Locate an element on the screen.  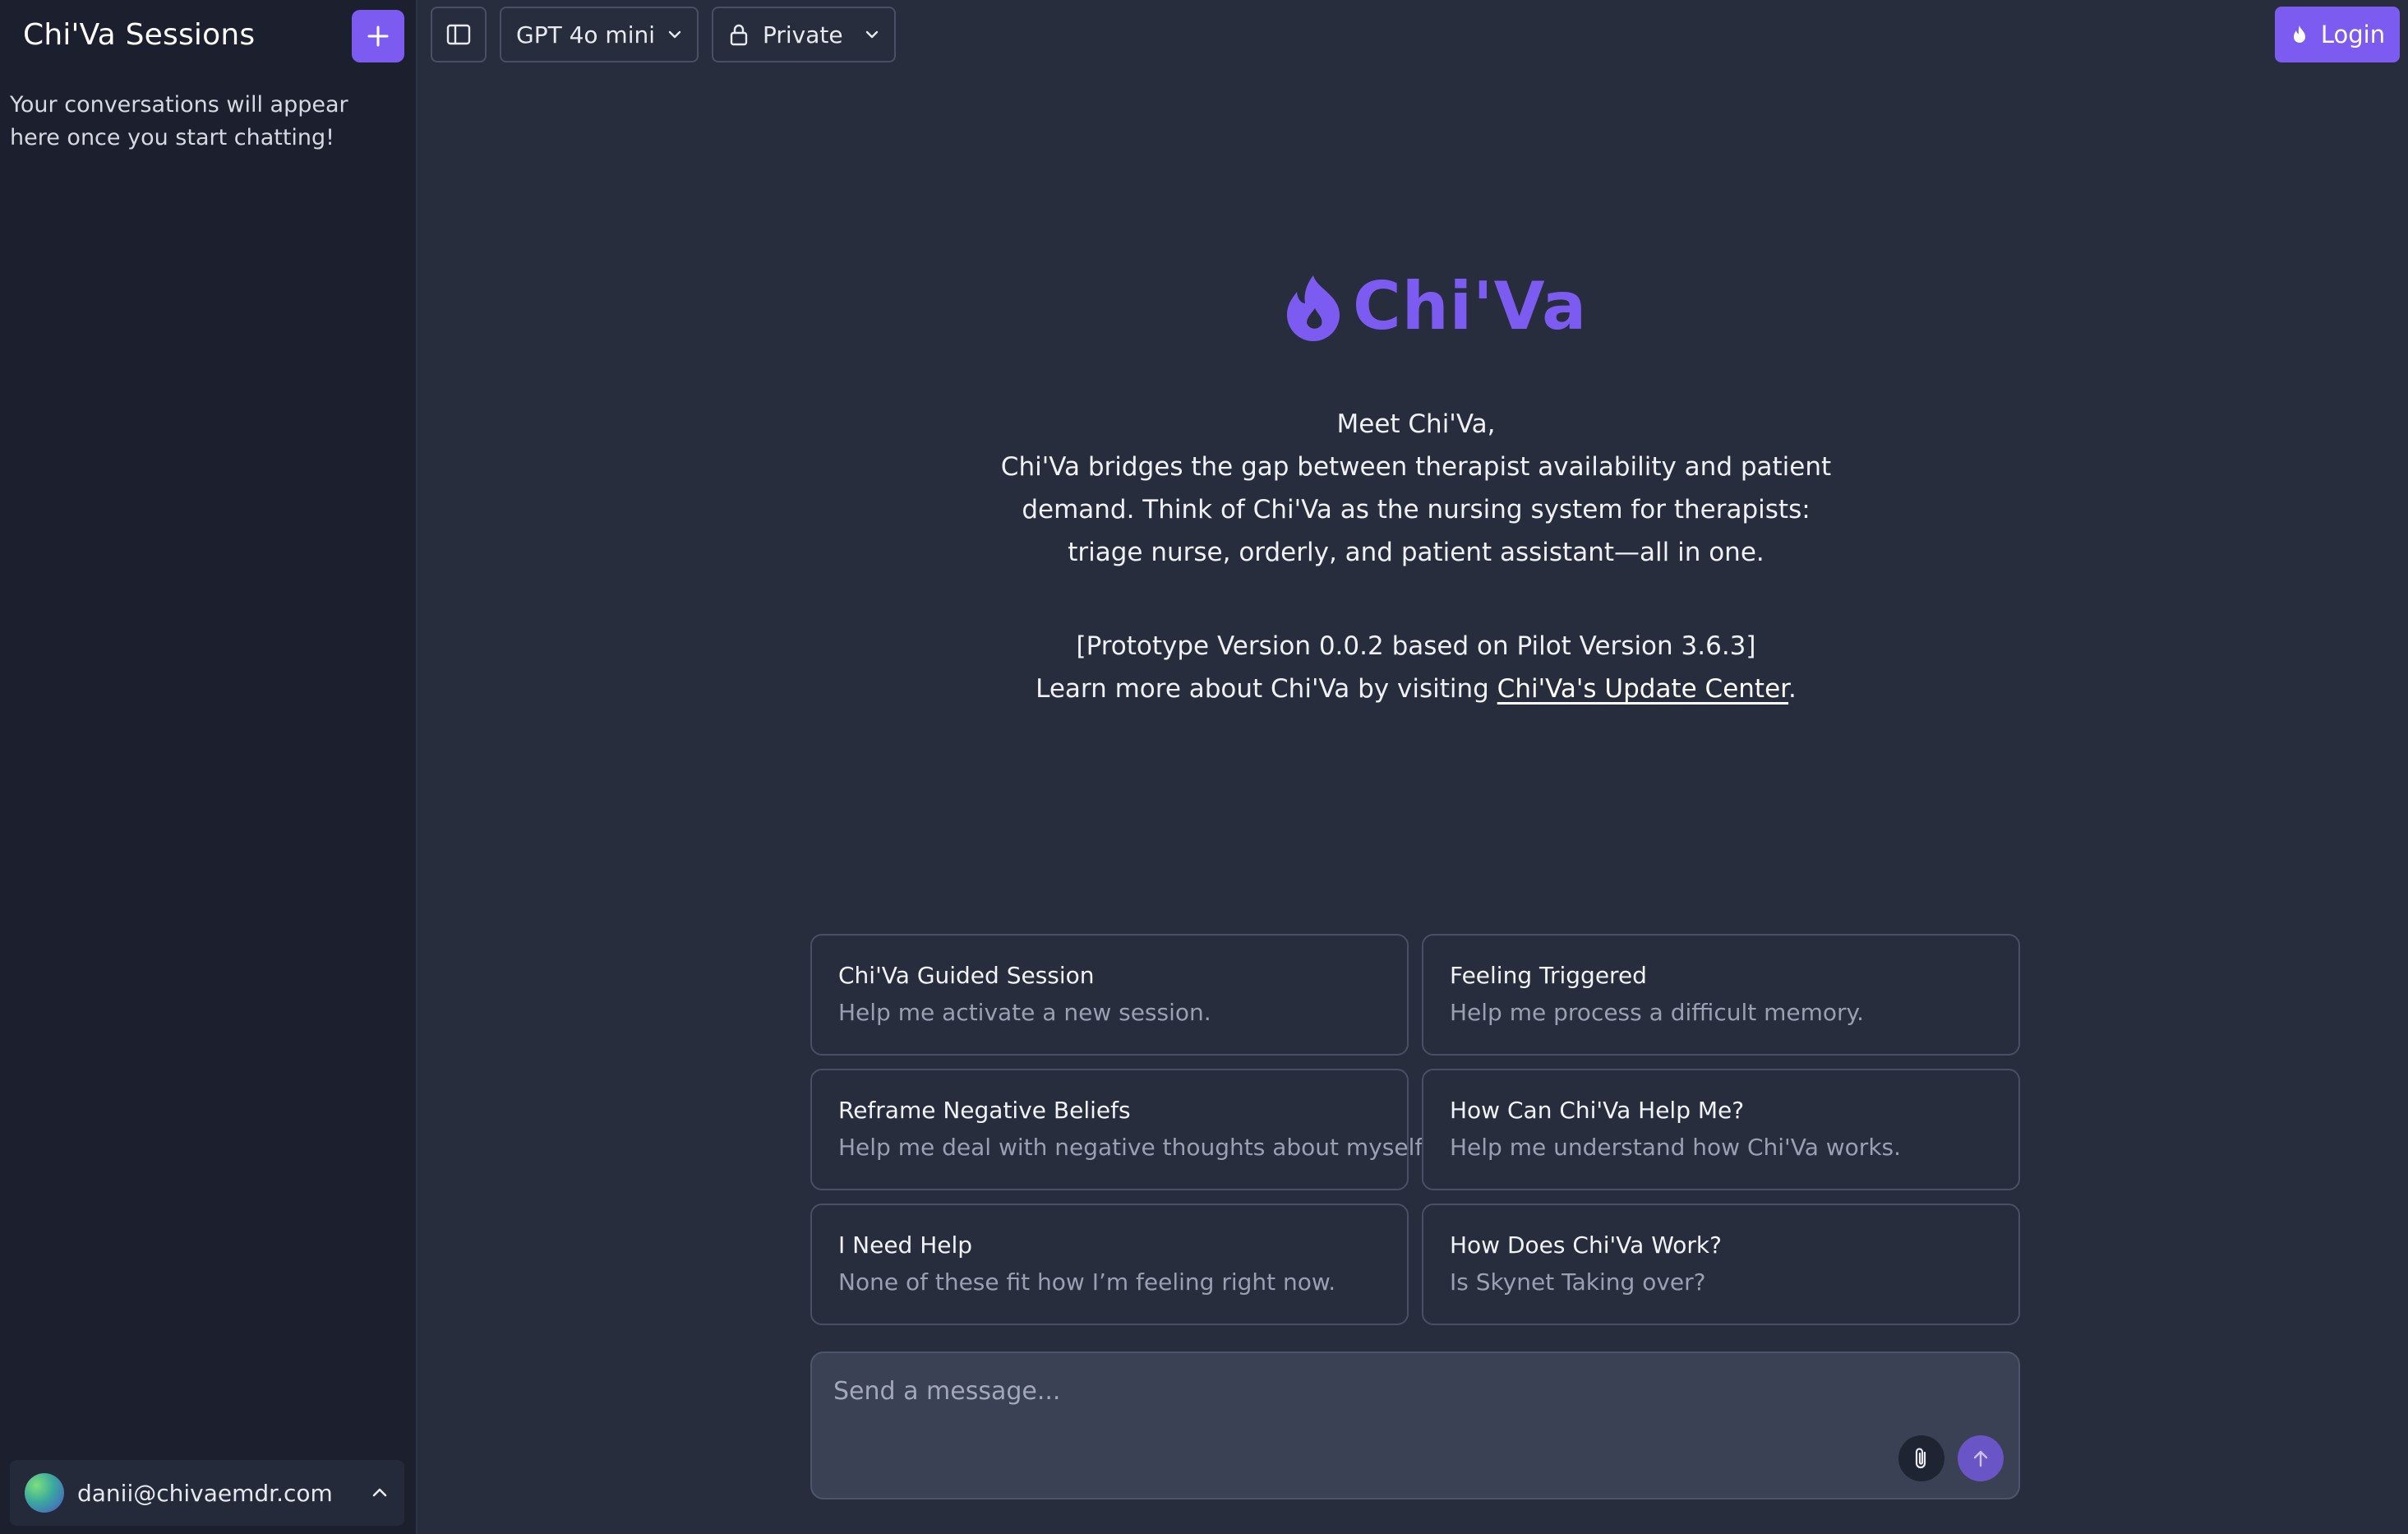
login-button: Login is located at coordinates (2337, 34).